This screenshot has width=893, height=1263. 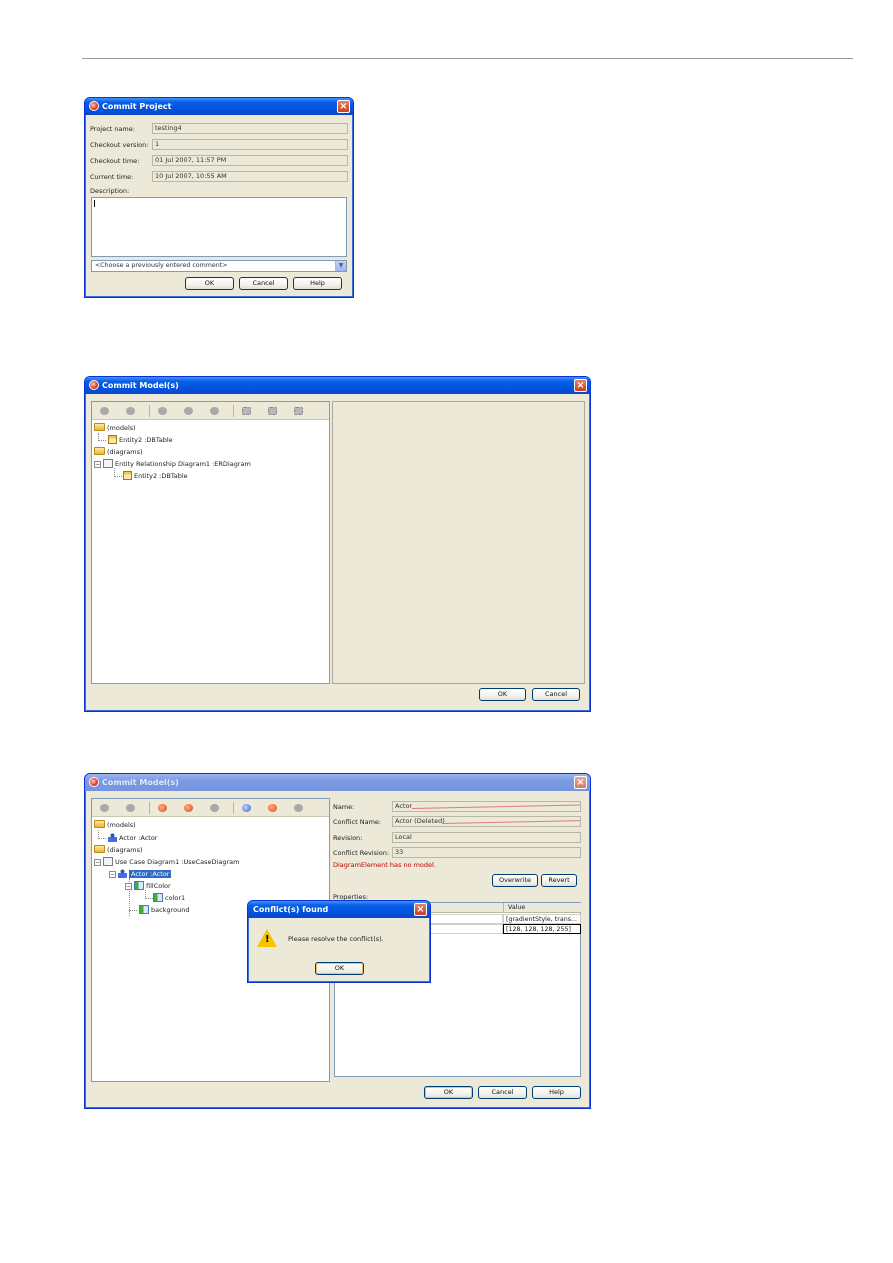 What do you see at coordinates (250, 128) in the screenshot?
I see `project-name-field: testing4` at bounding box center [250, 128].